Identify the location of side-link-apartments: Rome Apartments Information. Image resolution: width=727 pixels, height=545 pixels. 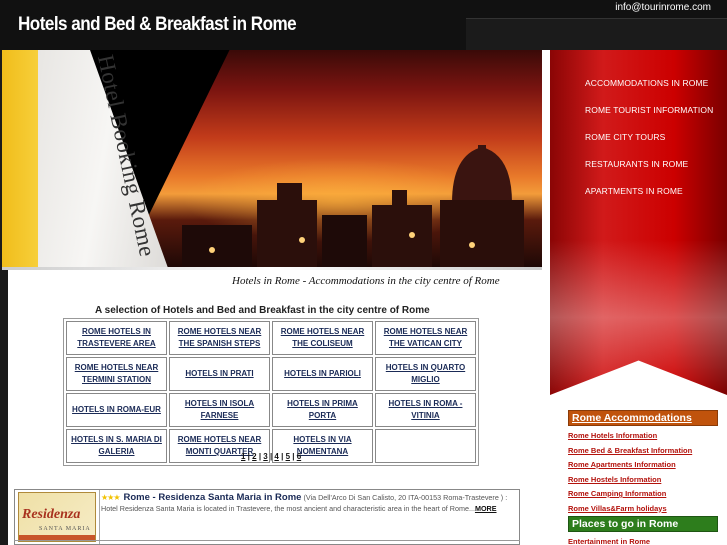
(643, 465).